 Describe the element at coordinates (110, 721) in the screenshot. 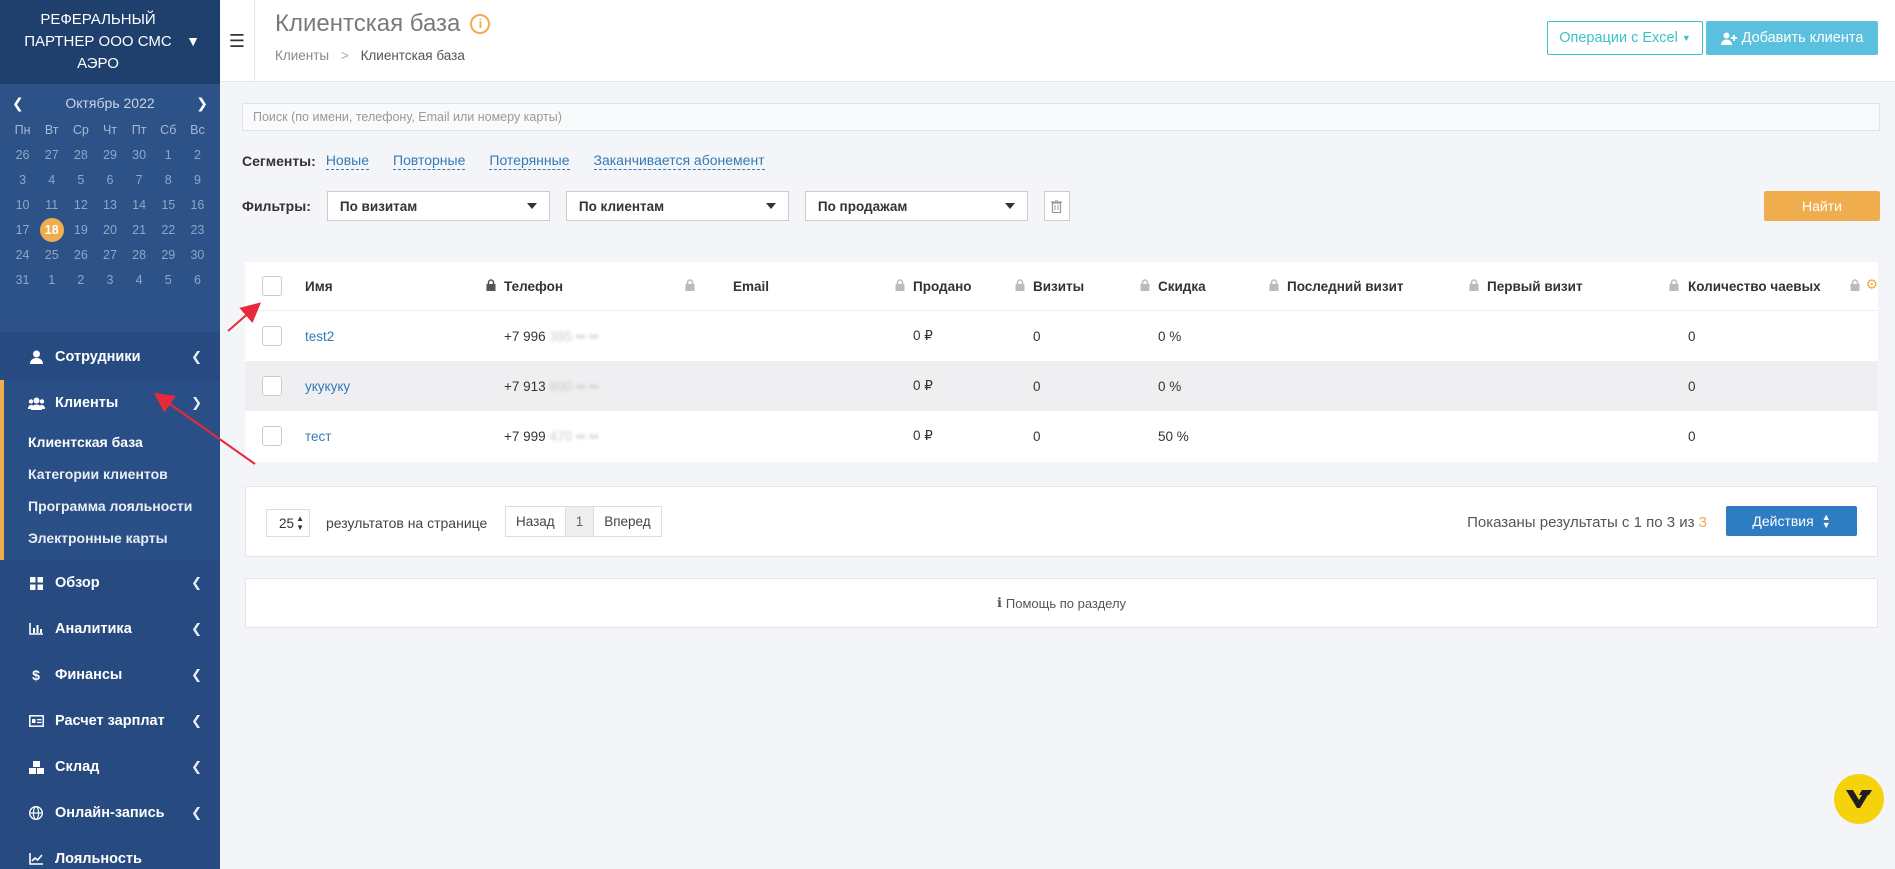

I see `nav-item-salary: Расчет зарплат ❮` at that location.